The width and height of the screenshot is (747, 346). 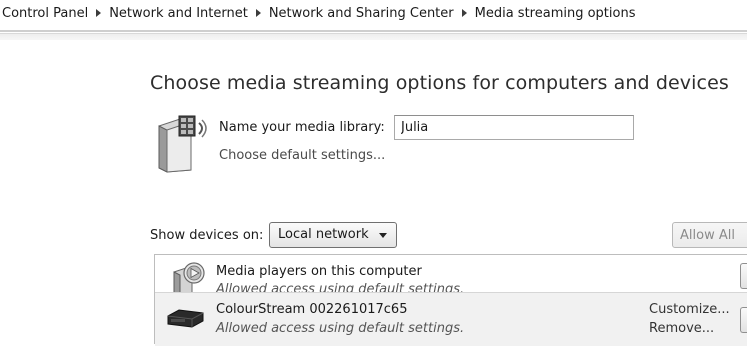 I want to click on network-select-value: Local network, so click(x=323, y=234).